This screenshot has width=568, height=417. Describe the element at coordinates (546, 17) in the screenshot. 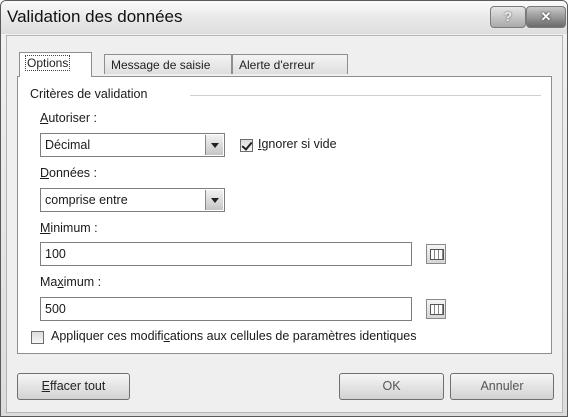

I see `close-button: ✕` at that location.